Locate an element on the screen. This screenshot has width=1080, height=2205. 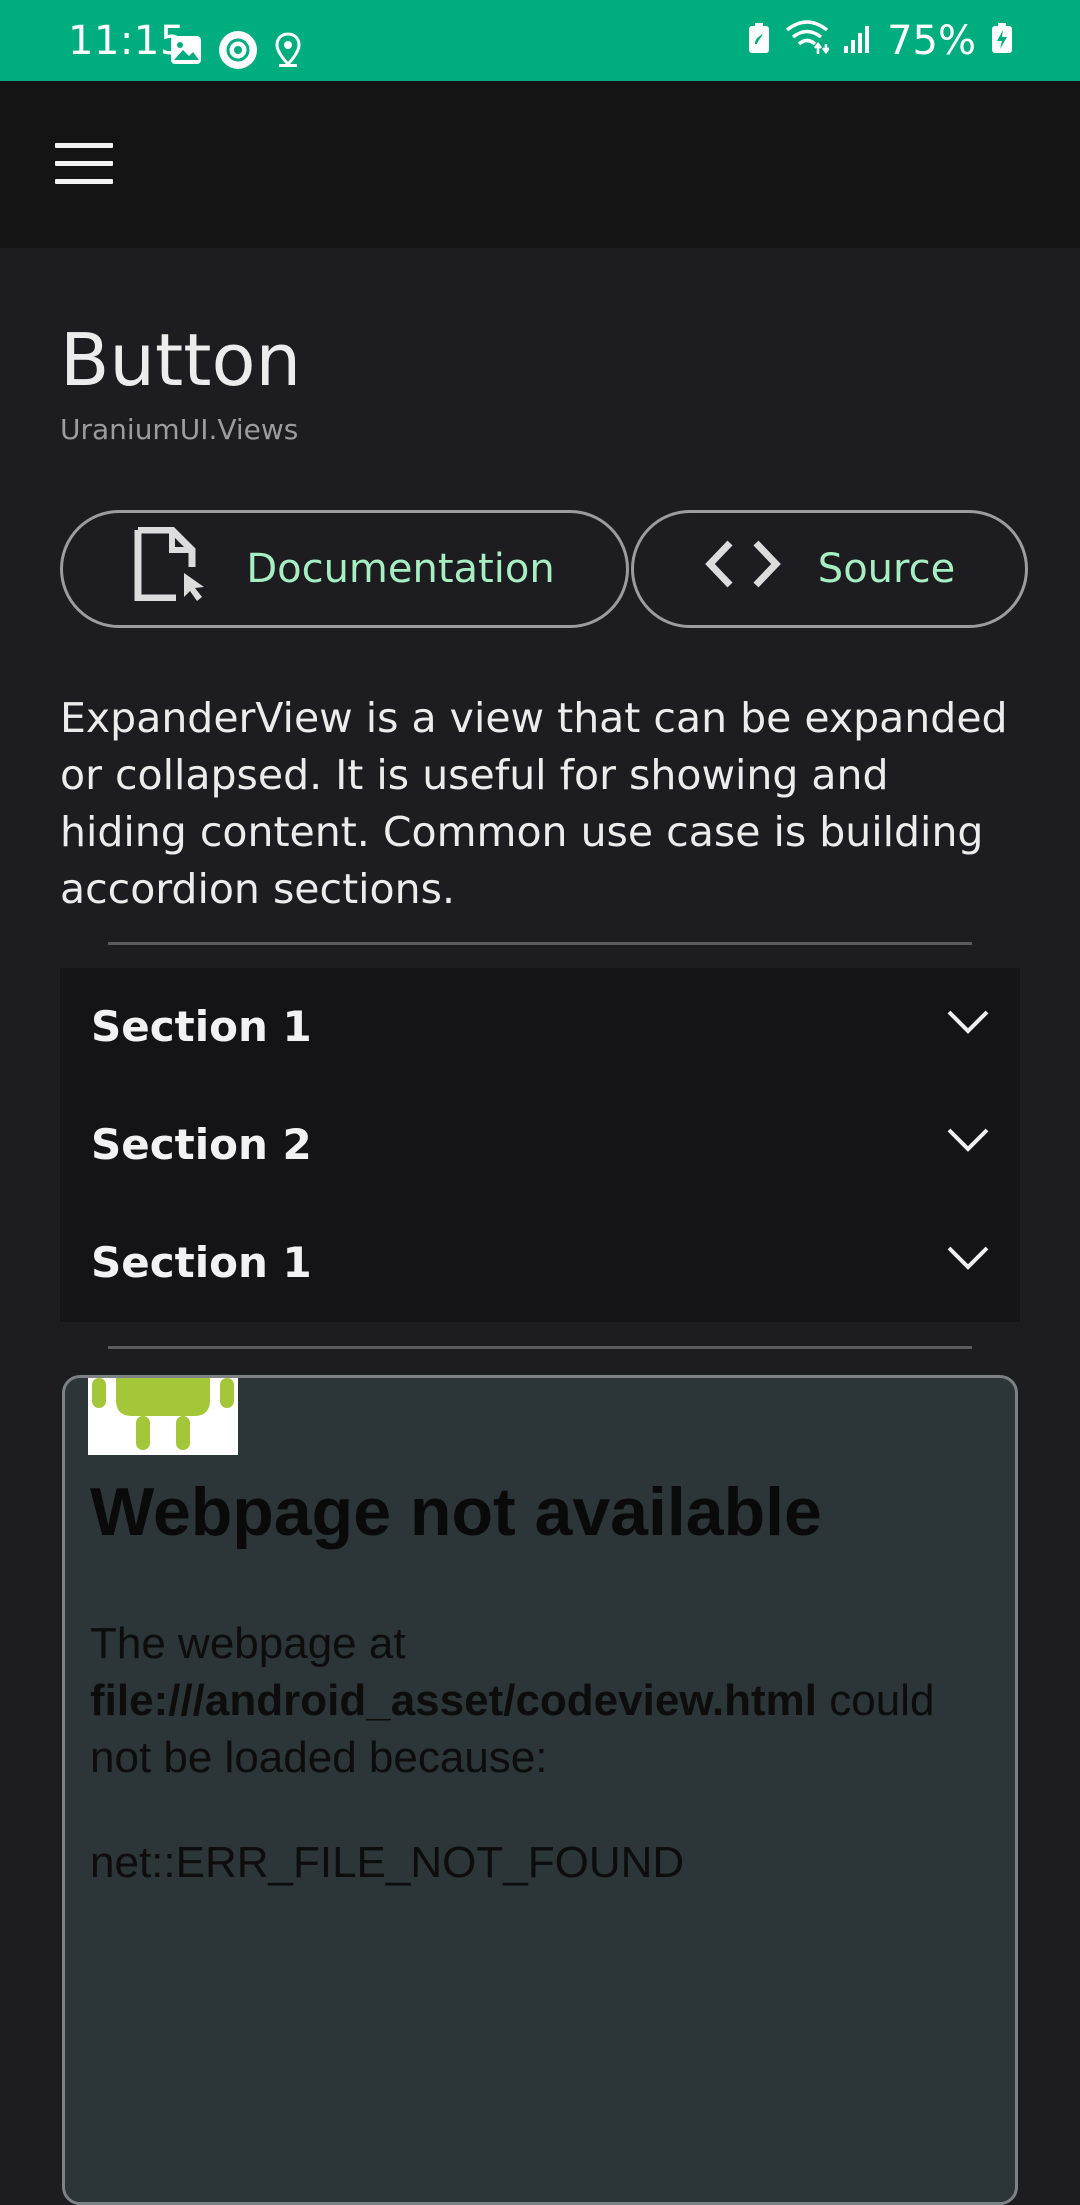
document-cursor-icon is located at coordinates (172, 568).